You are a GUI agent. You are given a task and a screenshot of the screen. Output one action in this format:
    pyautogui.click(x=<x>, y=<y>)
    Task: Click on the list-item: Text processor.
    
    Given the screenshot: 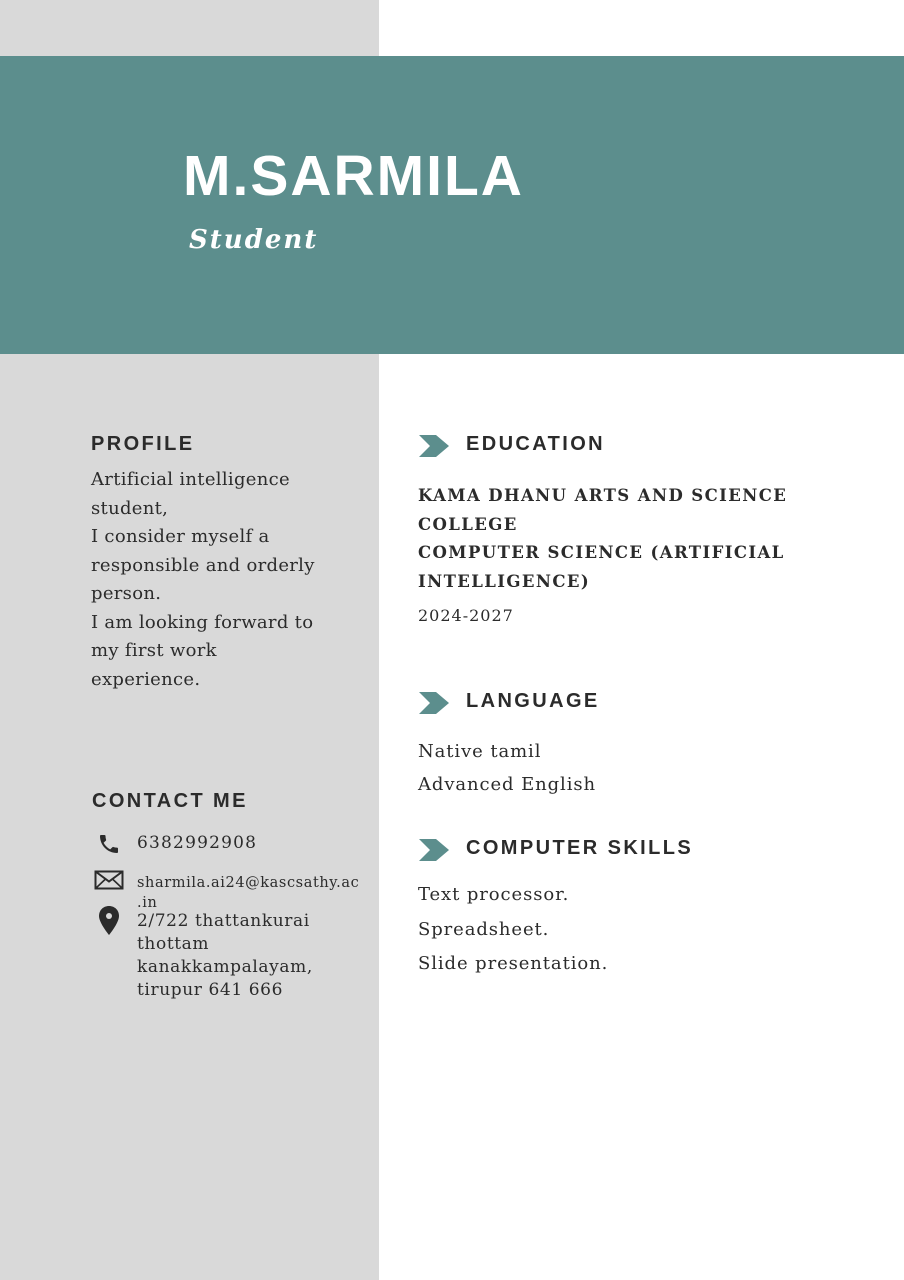 What is the action you would take?
    pyautogui.click(x=494, y=894)
    